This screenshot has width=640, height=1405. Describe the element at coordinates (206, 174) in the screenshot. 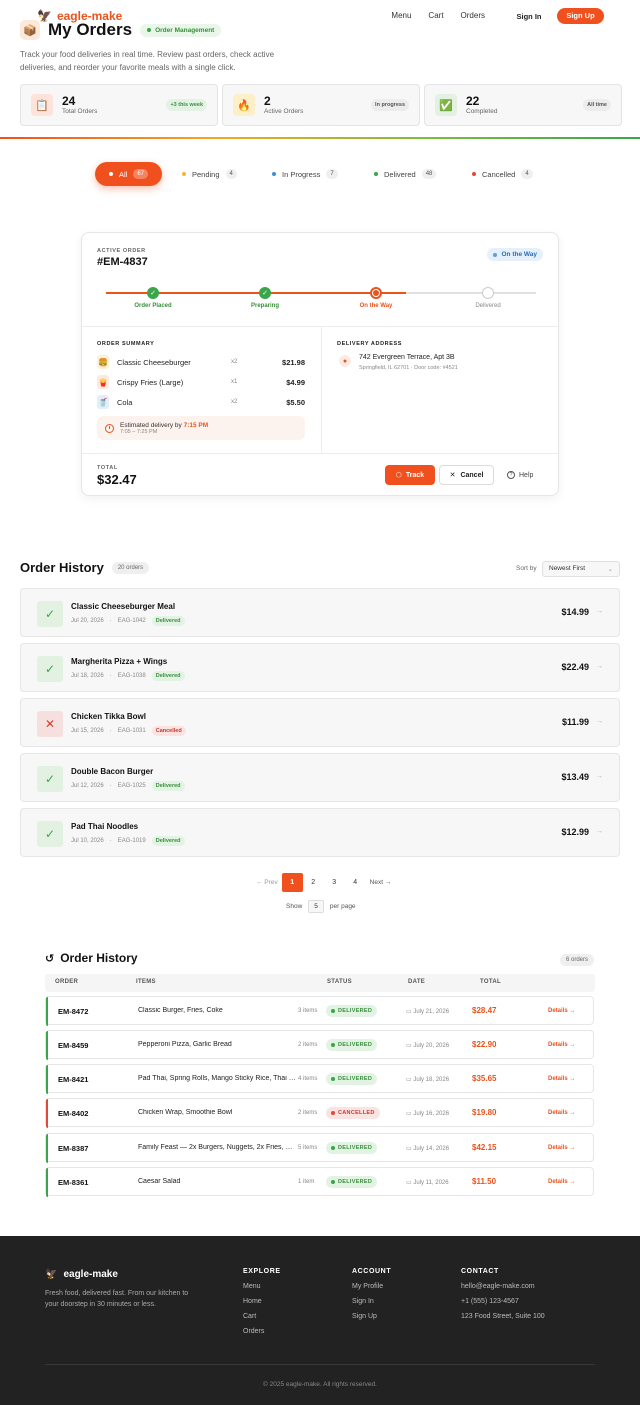

I see `tab-label: Pending` at that location.